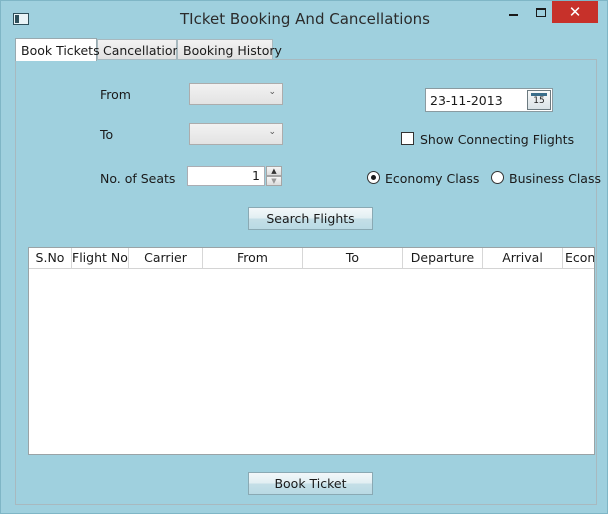 The width and height of the screenshot is (608, 514). I want to click on economy-class-radio, so click(373, 177).